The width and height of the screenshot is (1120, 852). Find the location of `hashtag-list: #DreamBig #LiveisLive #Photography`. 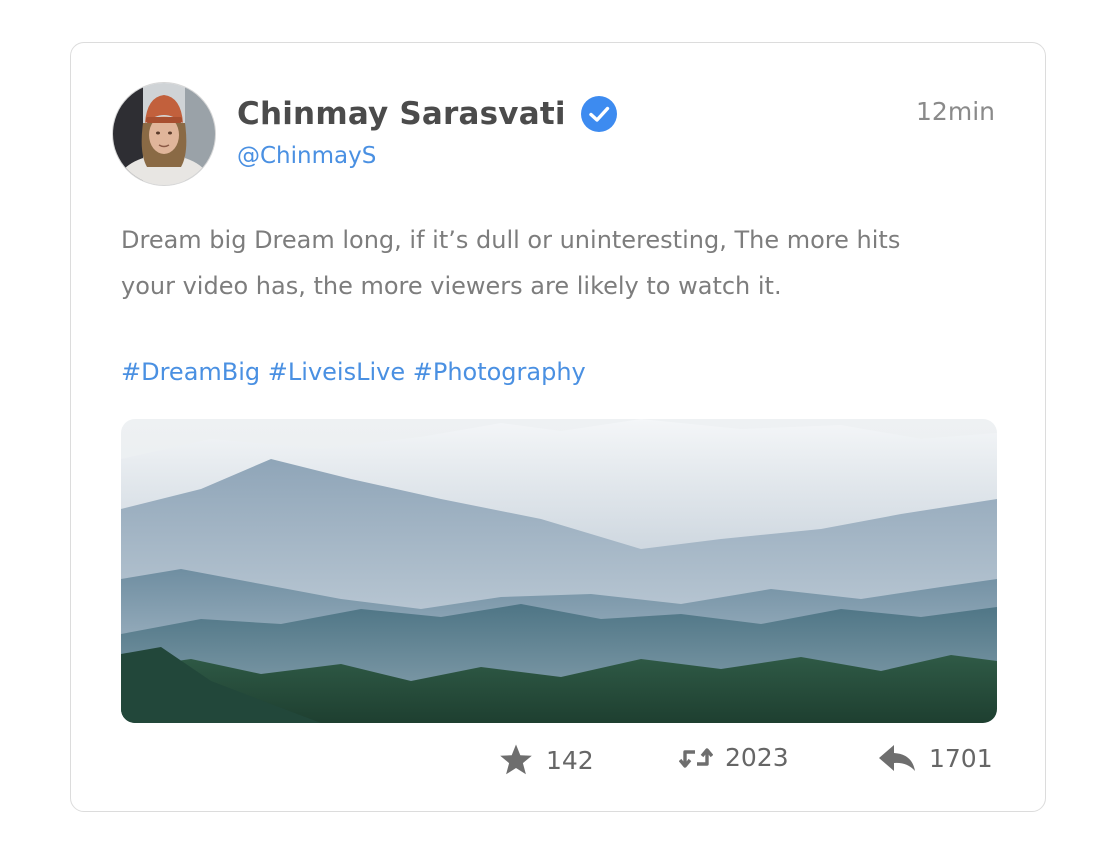

hashtag-list: #DreamBig #LiveisLive #Photography is located at coordinates (353, 372).